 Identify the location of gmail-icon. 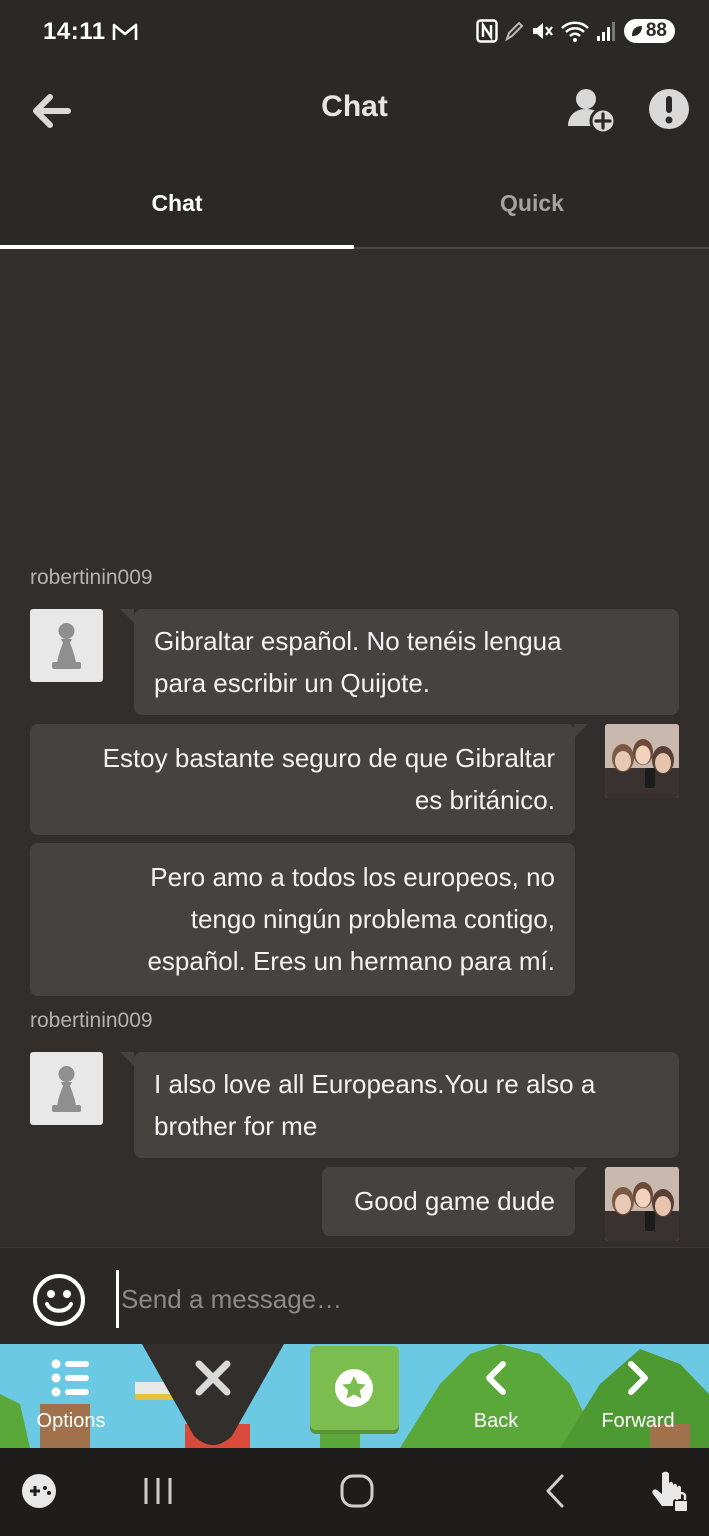
(125, 31).